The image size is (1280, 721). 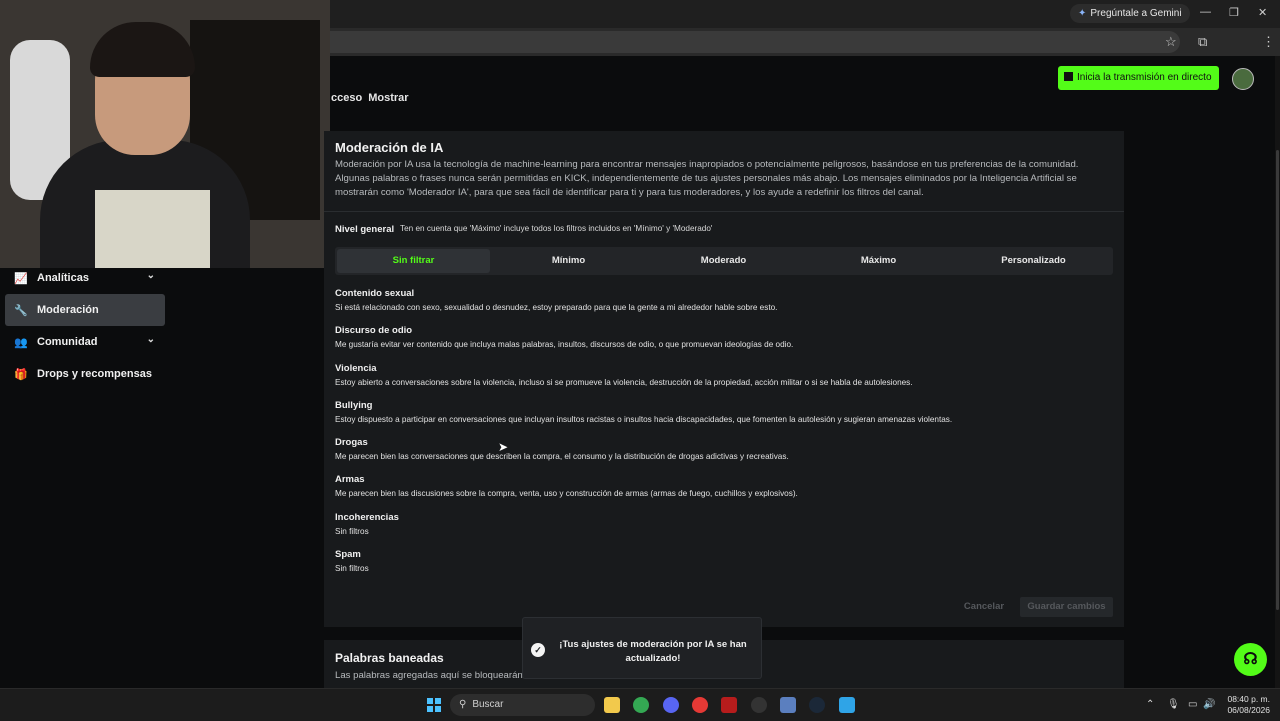 What do you see at coordinates (21, 278) in the screenshot?
I see `chart-icon: 📈` at bounding box center [21, 278].